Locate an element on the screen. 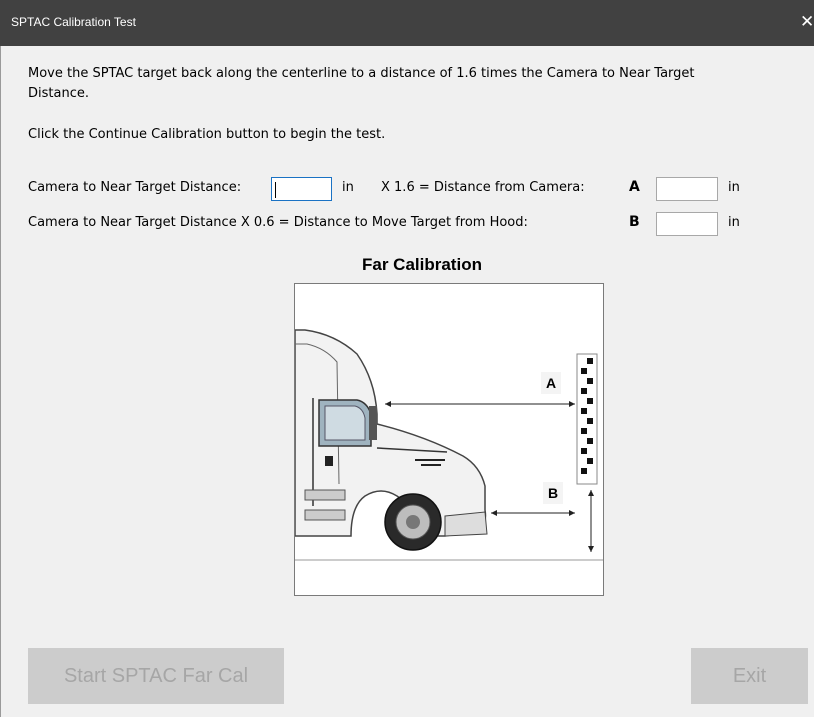  near-distance-label: Camera to Near Target Distance: is located at coordinates (135, 187).